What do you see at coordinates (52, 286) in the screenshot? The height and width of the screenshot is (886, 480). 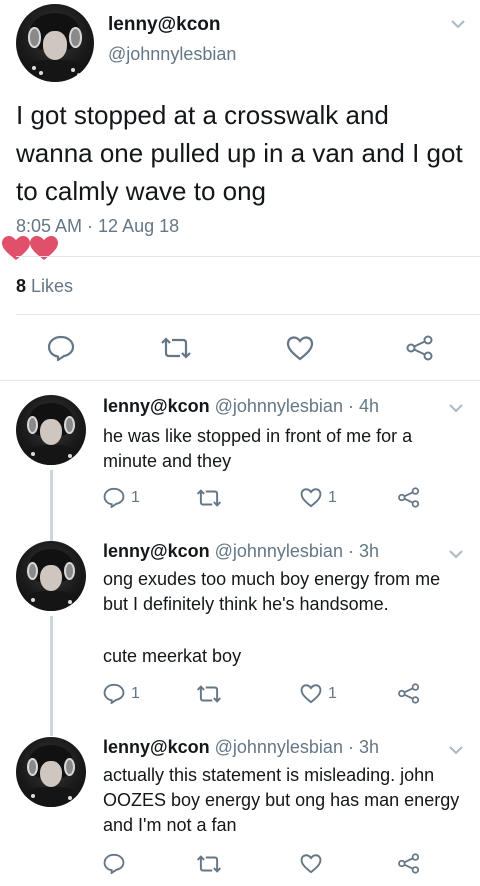 I see `likes-label: Likes` at bounding box center [52, 286].